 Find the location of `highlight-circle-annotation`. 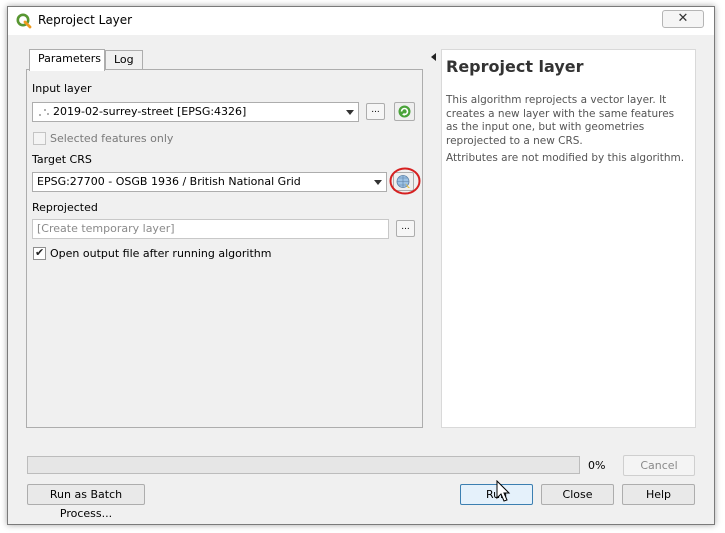

highlight-circle-annotation is located at coordinates (405, 181).